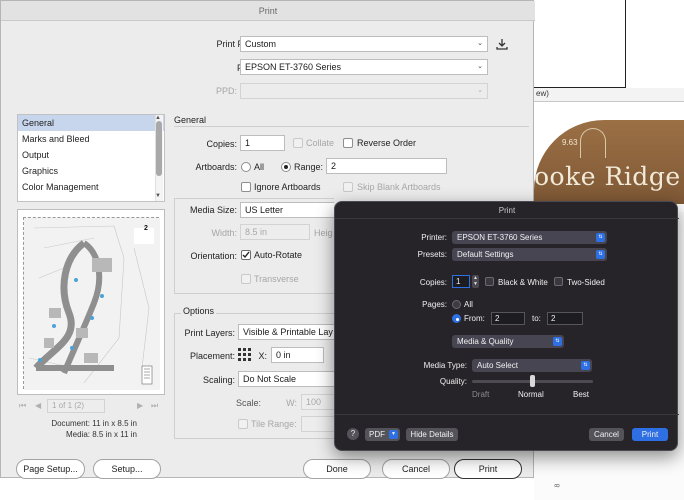  What do you see at coordinates (317, 424) in the screenshot?
I see `tile-range-input` at bounding box center [317, 424].